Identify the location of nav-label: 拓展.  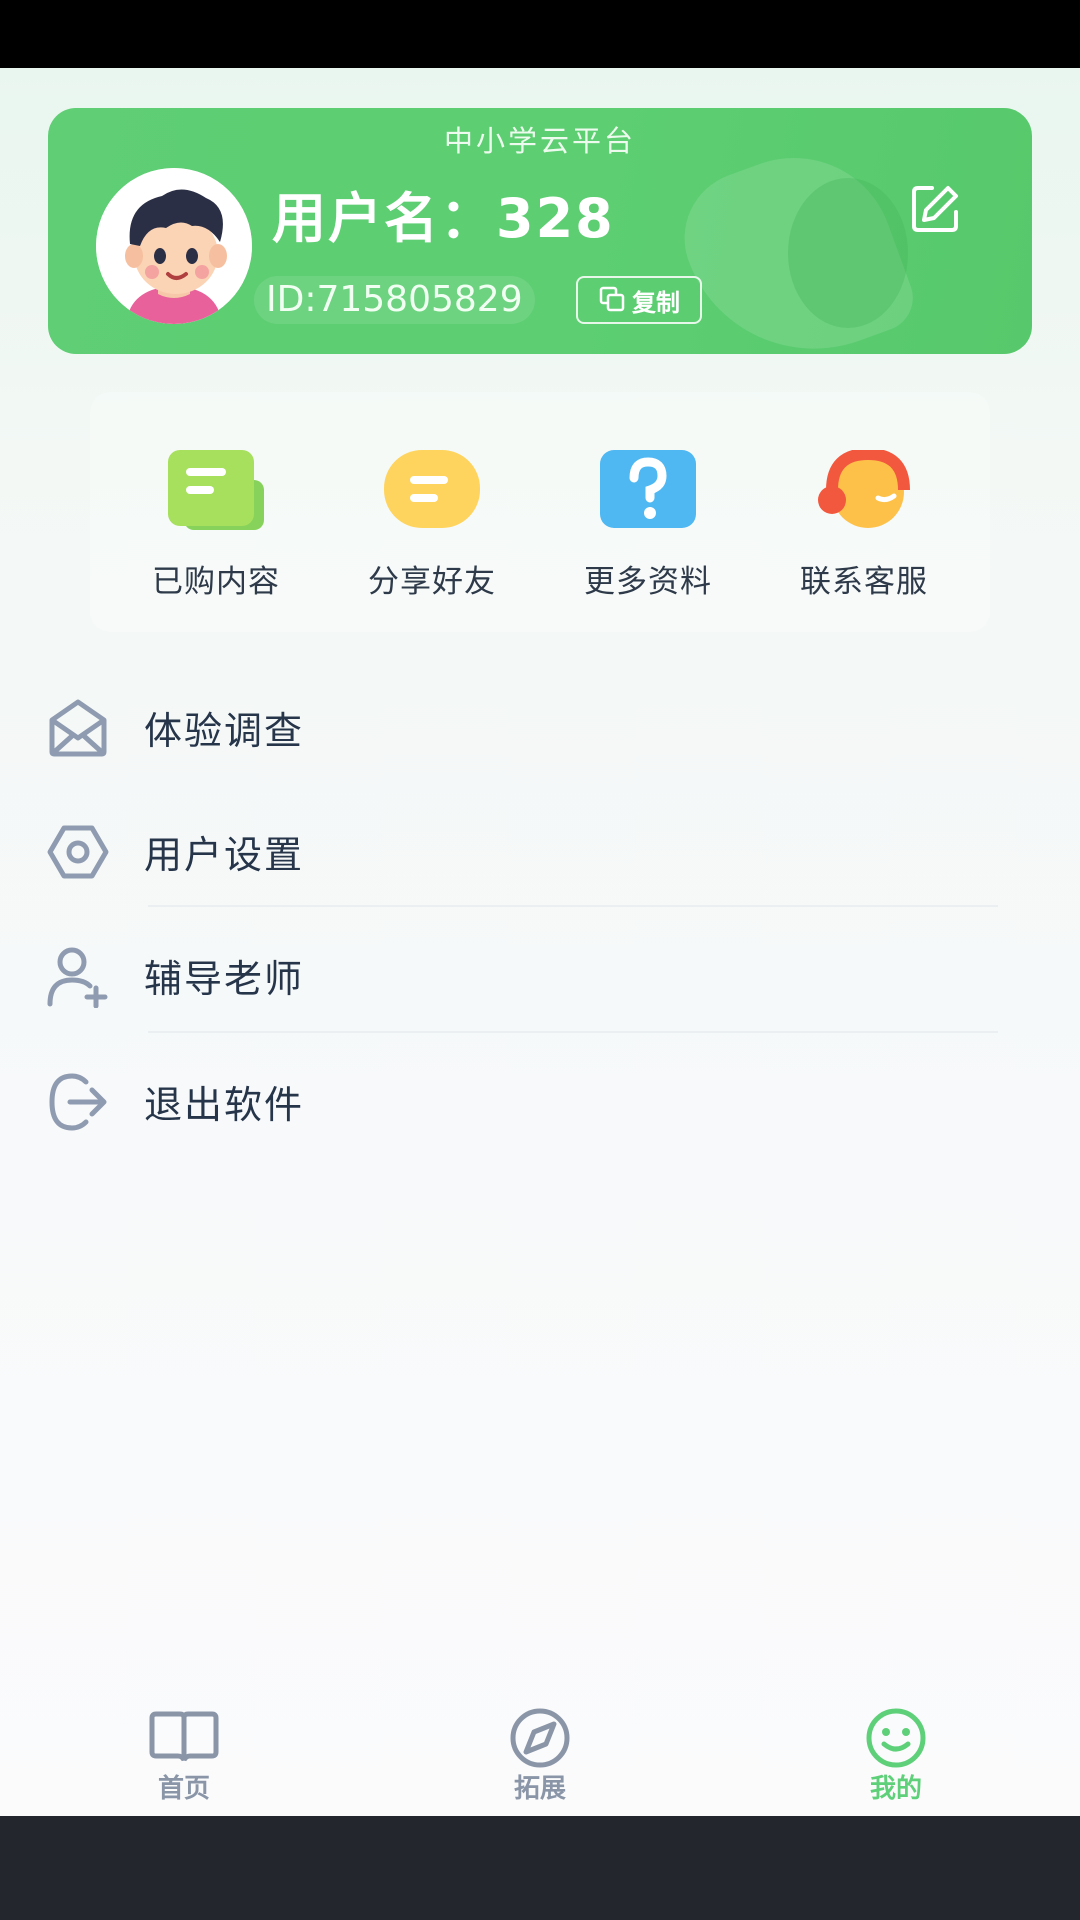
(539, 1789).